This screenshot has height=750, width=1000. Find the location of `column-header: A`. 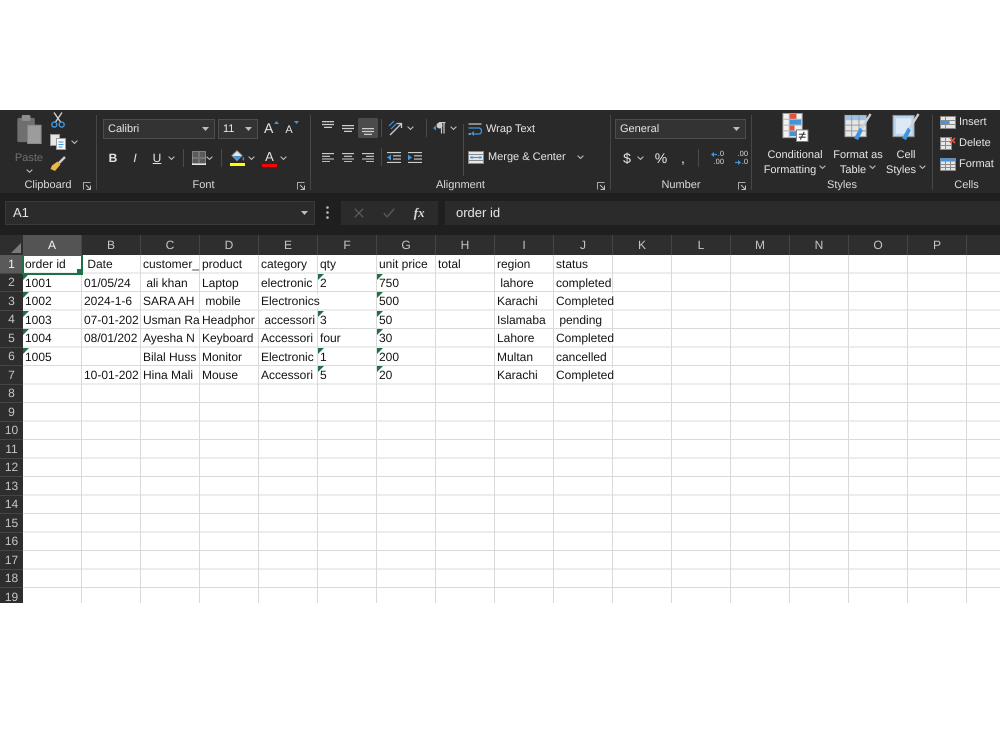

column-header: A is located at coordinates (52, 245).